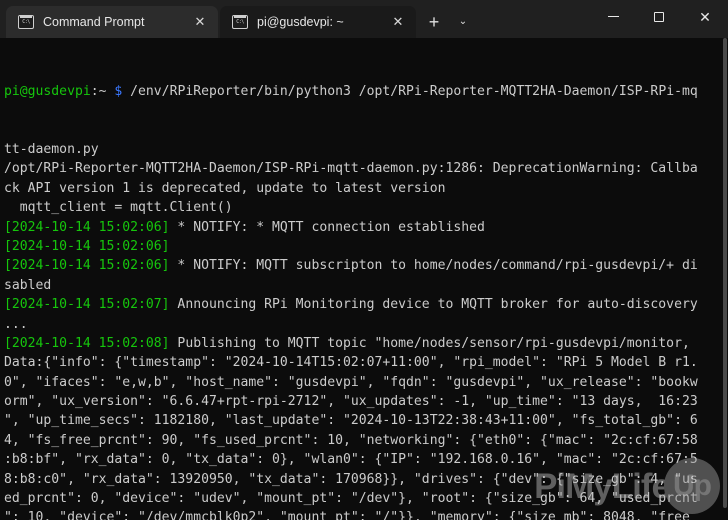  What do you see at coordinates (28, 285) in the screenshot?
I see `log-text: sabled` at bounding box center [28, 285].